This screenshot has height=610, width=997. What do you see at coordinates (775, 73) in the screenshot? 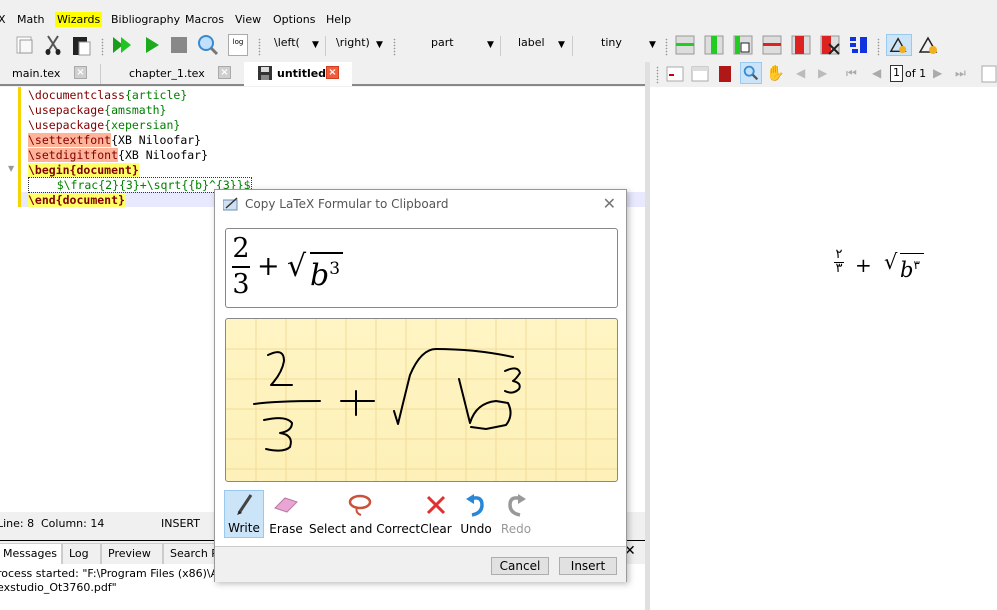
I see `hand-tool-icon: ✋` at bounding box center [775, 73].